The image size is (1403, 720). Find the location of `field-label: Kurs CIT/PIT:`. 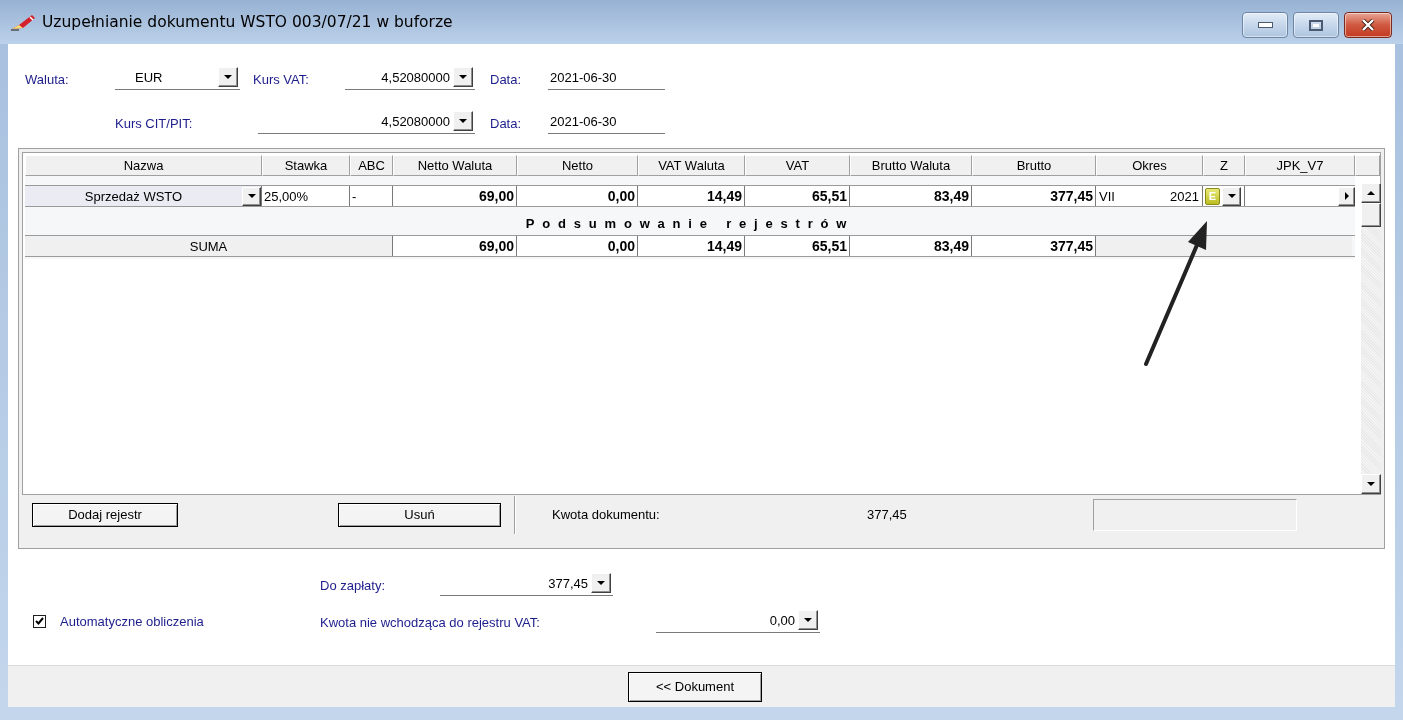

field-label: Kurs CIT/PIT: is located at coordinates (154, 124).